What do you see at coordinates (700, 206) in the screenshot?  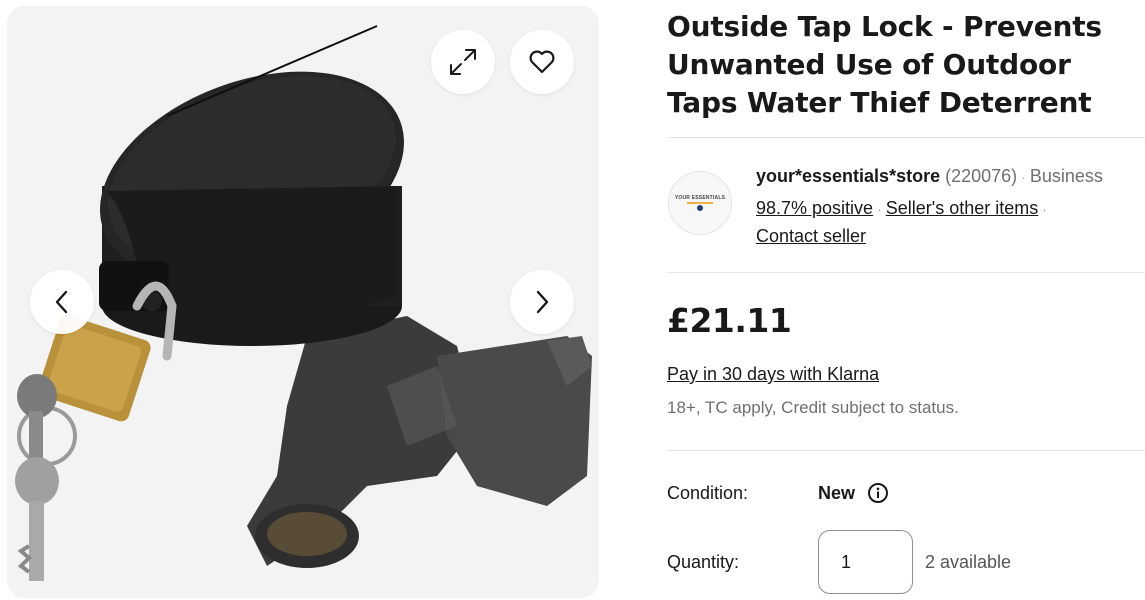 I see `store-logo-icon` at bounding box center [700, 206].